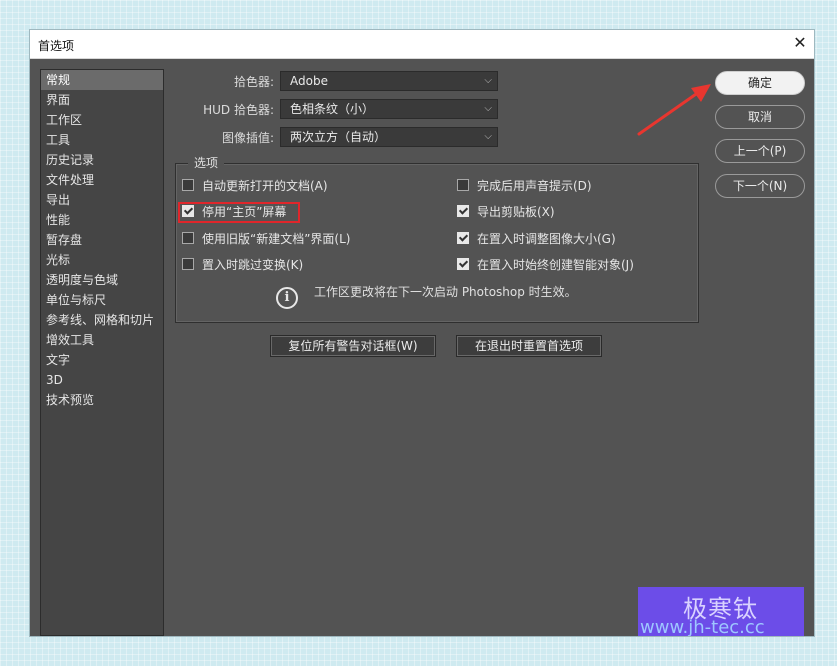 The height and width of the screenshot is (666, 837). I want to click on smart-object-checkbox: 在置入时始终创建智能对象(J), so click(545, 265).